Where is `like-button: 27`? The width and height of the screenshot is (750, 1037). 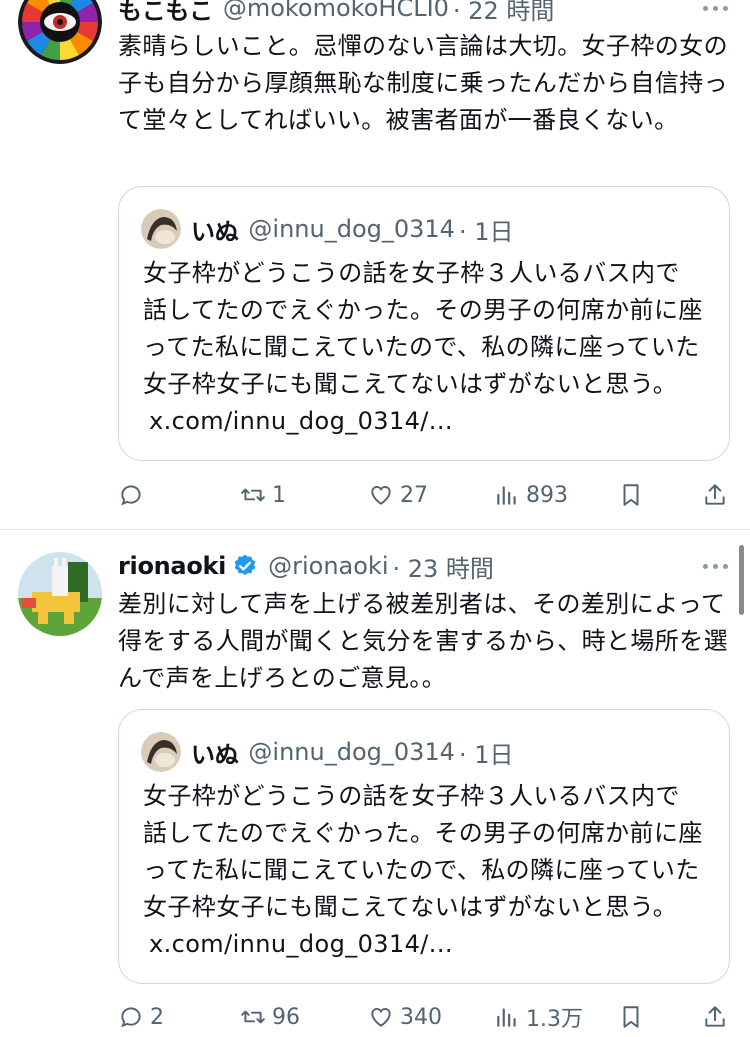 like-button: 27 is located at coordinates (398, 495).